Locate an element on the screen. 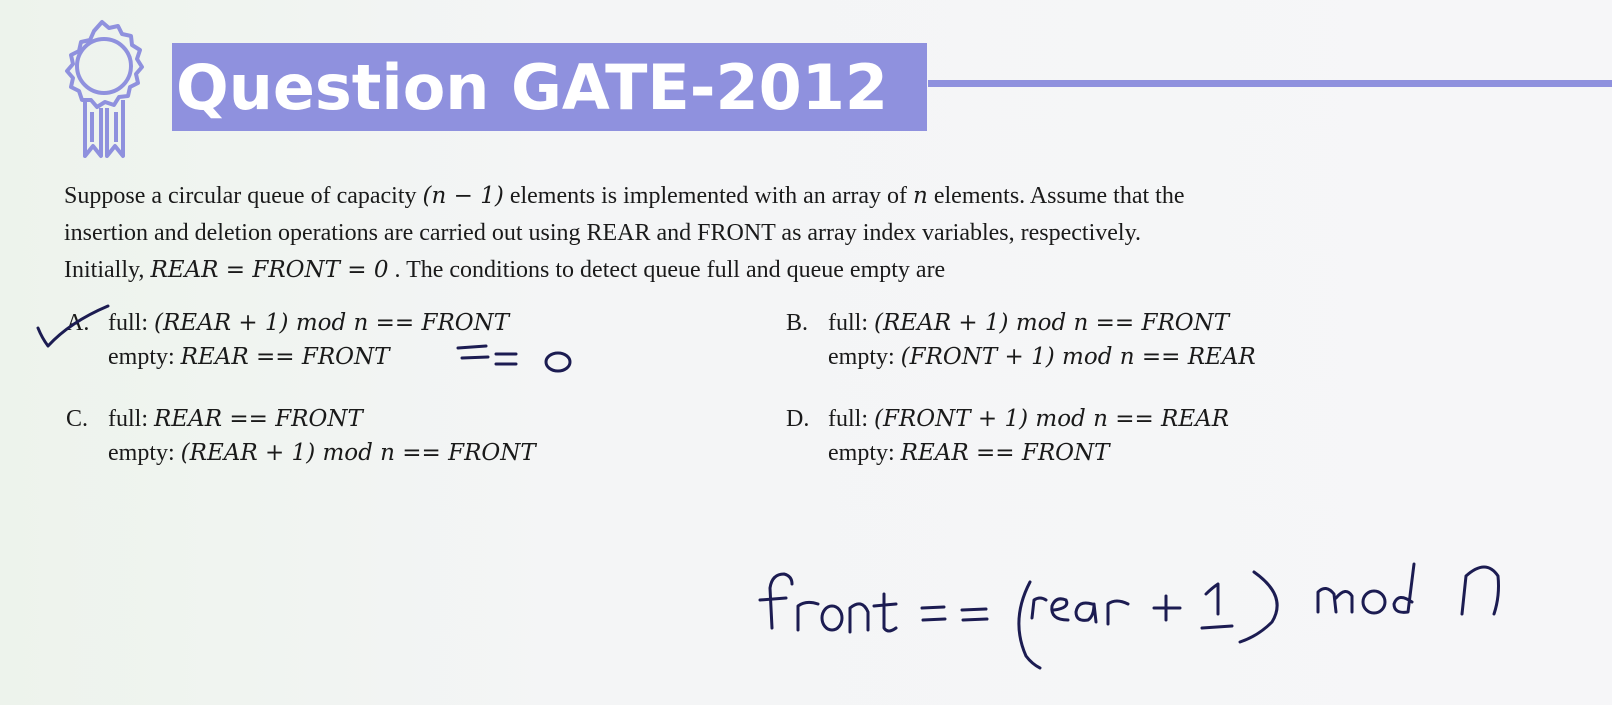 The image size is (1612, 705). option-b-full: (REAR + 1) mod n == FRONT is located at coordinates (1052, 323).